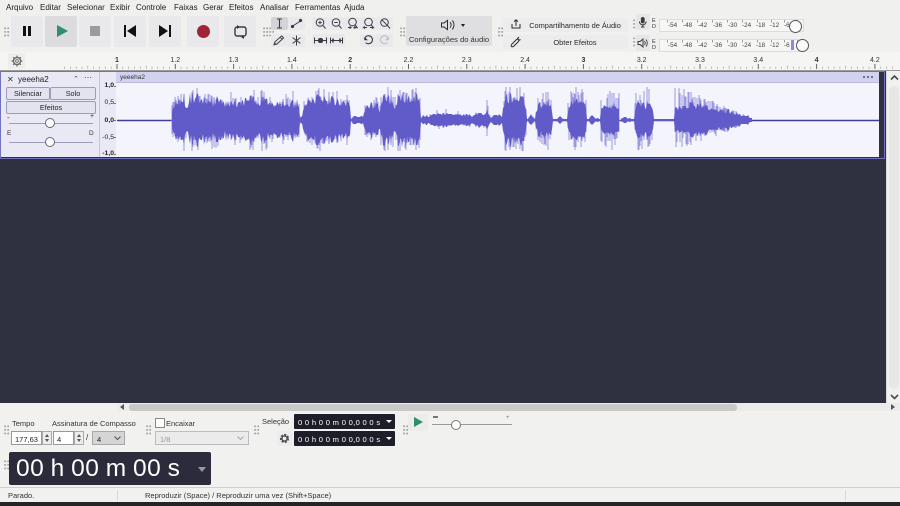 The image size is (900, 506). What do you see at coordinates (467, 60) in the screenshot?
I see `svg-text: 2.3` at bounding box center [467, 60].